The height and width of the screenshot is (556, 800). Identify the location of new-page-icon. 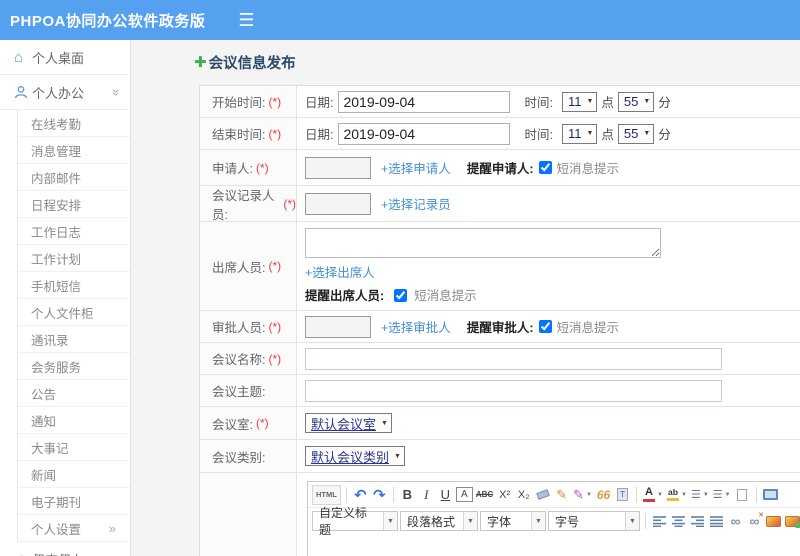
(742, 495).